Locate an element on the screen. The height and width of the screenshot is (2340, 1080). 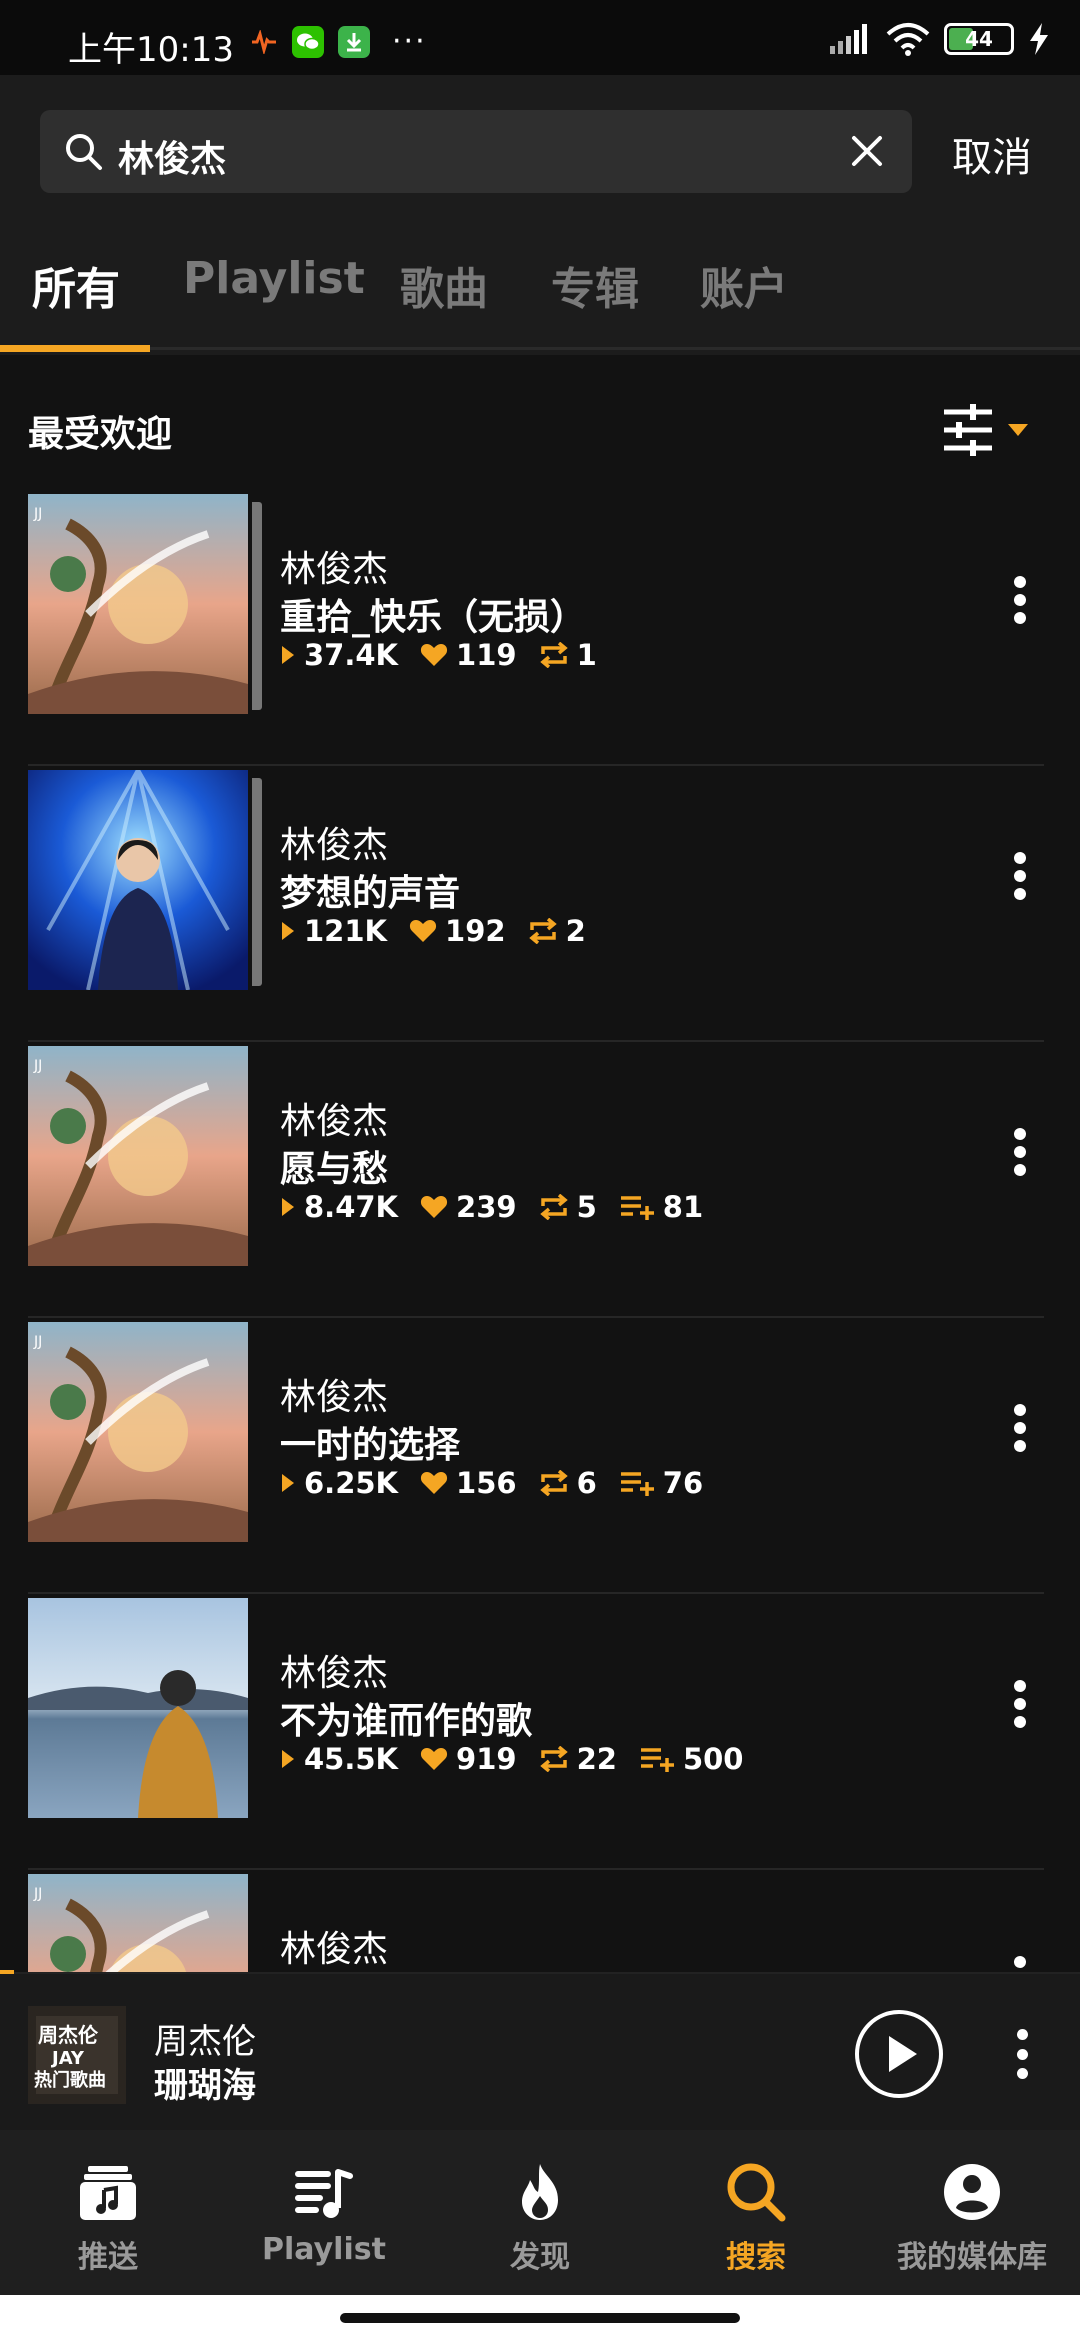
signal-icon is located at coordinates (848, 39).